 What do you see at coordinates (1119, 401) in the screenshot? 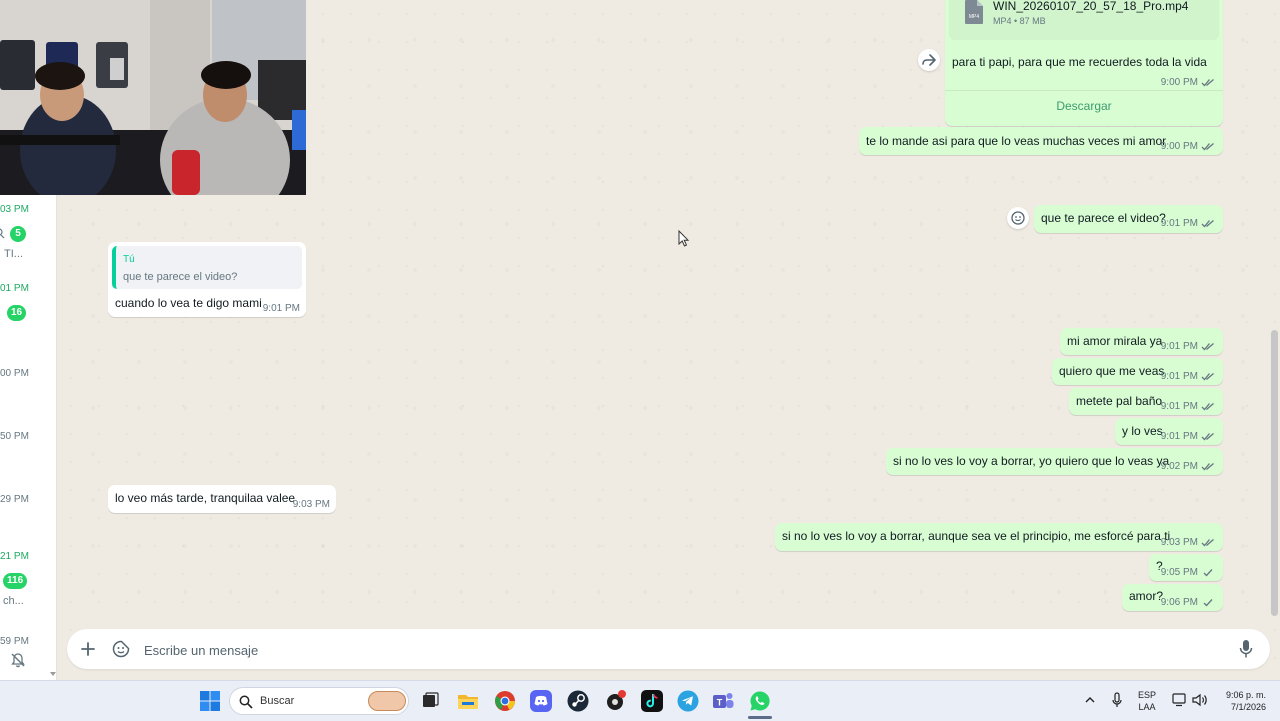
I see `message-text: metete pal baño` at bounding box center [1119, 401].